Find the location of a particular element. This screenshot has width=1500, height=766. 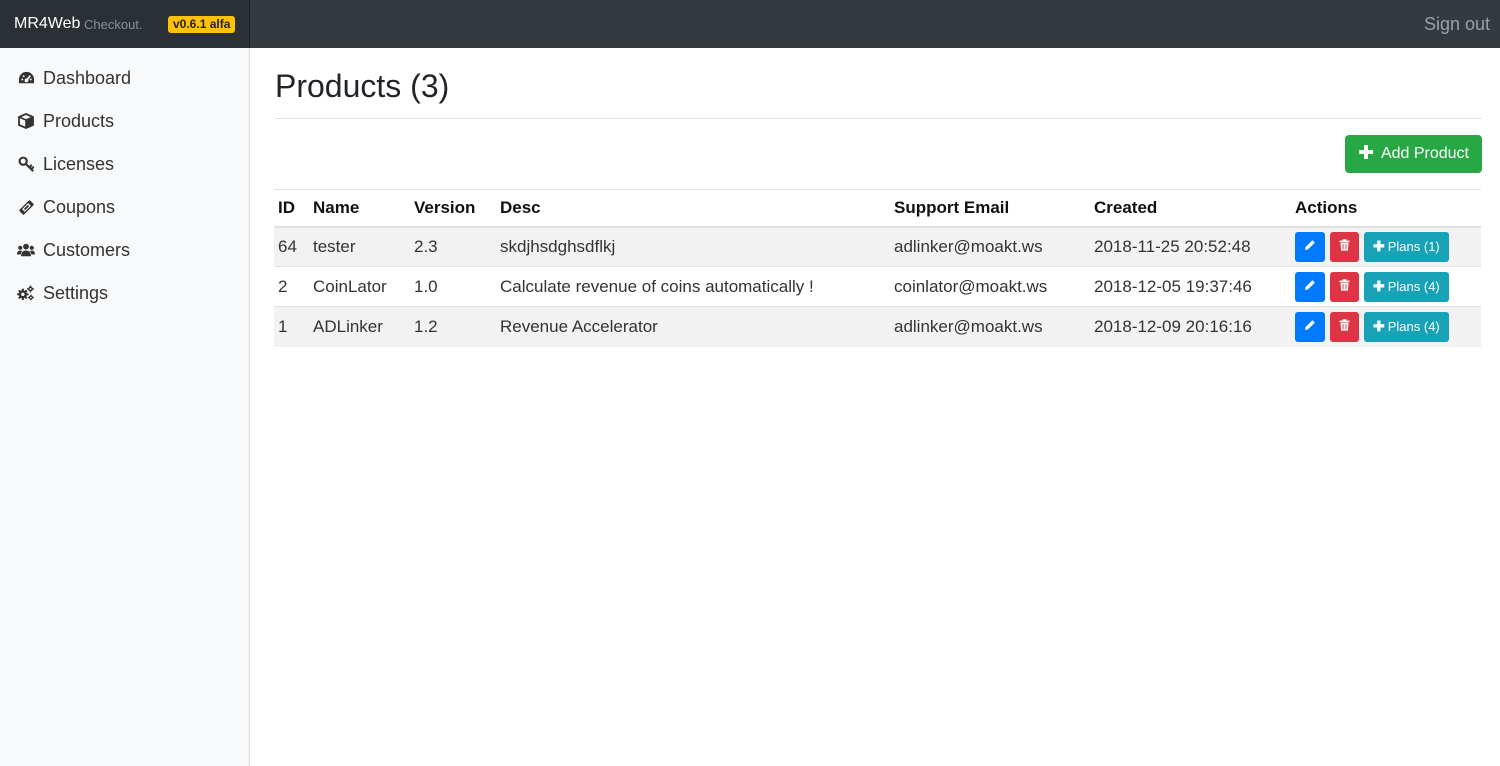

sidebar-item-settings: Settings is located at coordinates (124, 293).